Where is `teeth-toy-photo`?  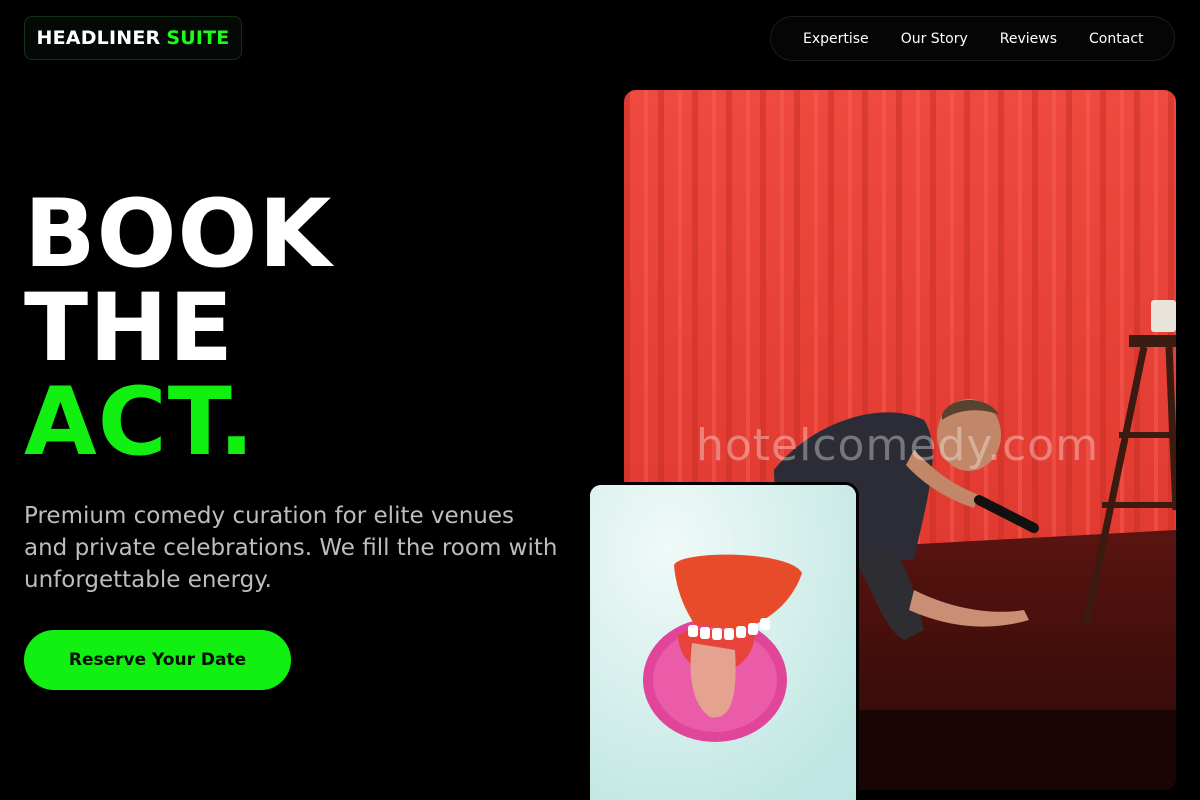 teeth-toy-photo is located at coordinates (723, 641).